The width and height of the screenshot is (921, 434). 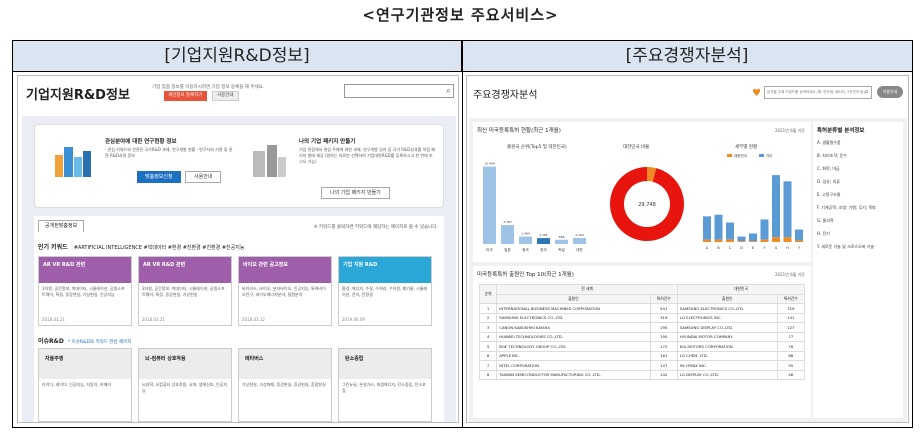 I want to click on sidebar-item: E. 고정구조물, so click(x=828, y=195).